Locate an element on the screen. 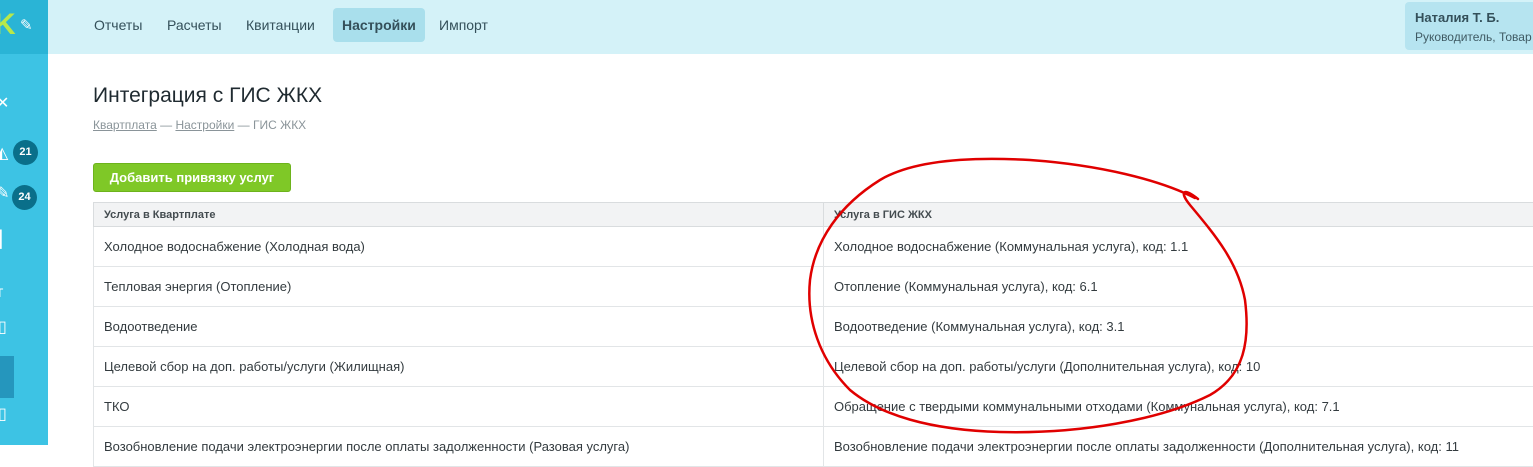 Image resolution: width=1533 pixels, height=467 pixels. nav-calculations: Расчеты is located at coordinates (194, 25).